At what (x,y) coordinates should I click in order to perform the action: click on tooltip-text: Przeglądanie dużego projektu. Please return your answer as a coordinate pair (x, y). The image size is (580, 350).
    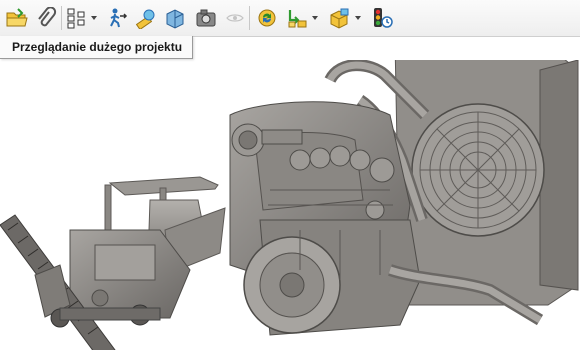
    Looking at the image, I should click on (97, 47).